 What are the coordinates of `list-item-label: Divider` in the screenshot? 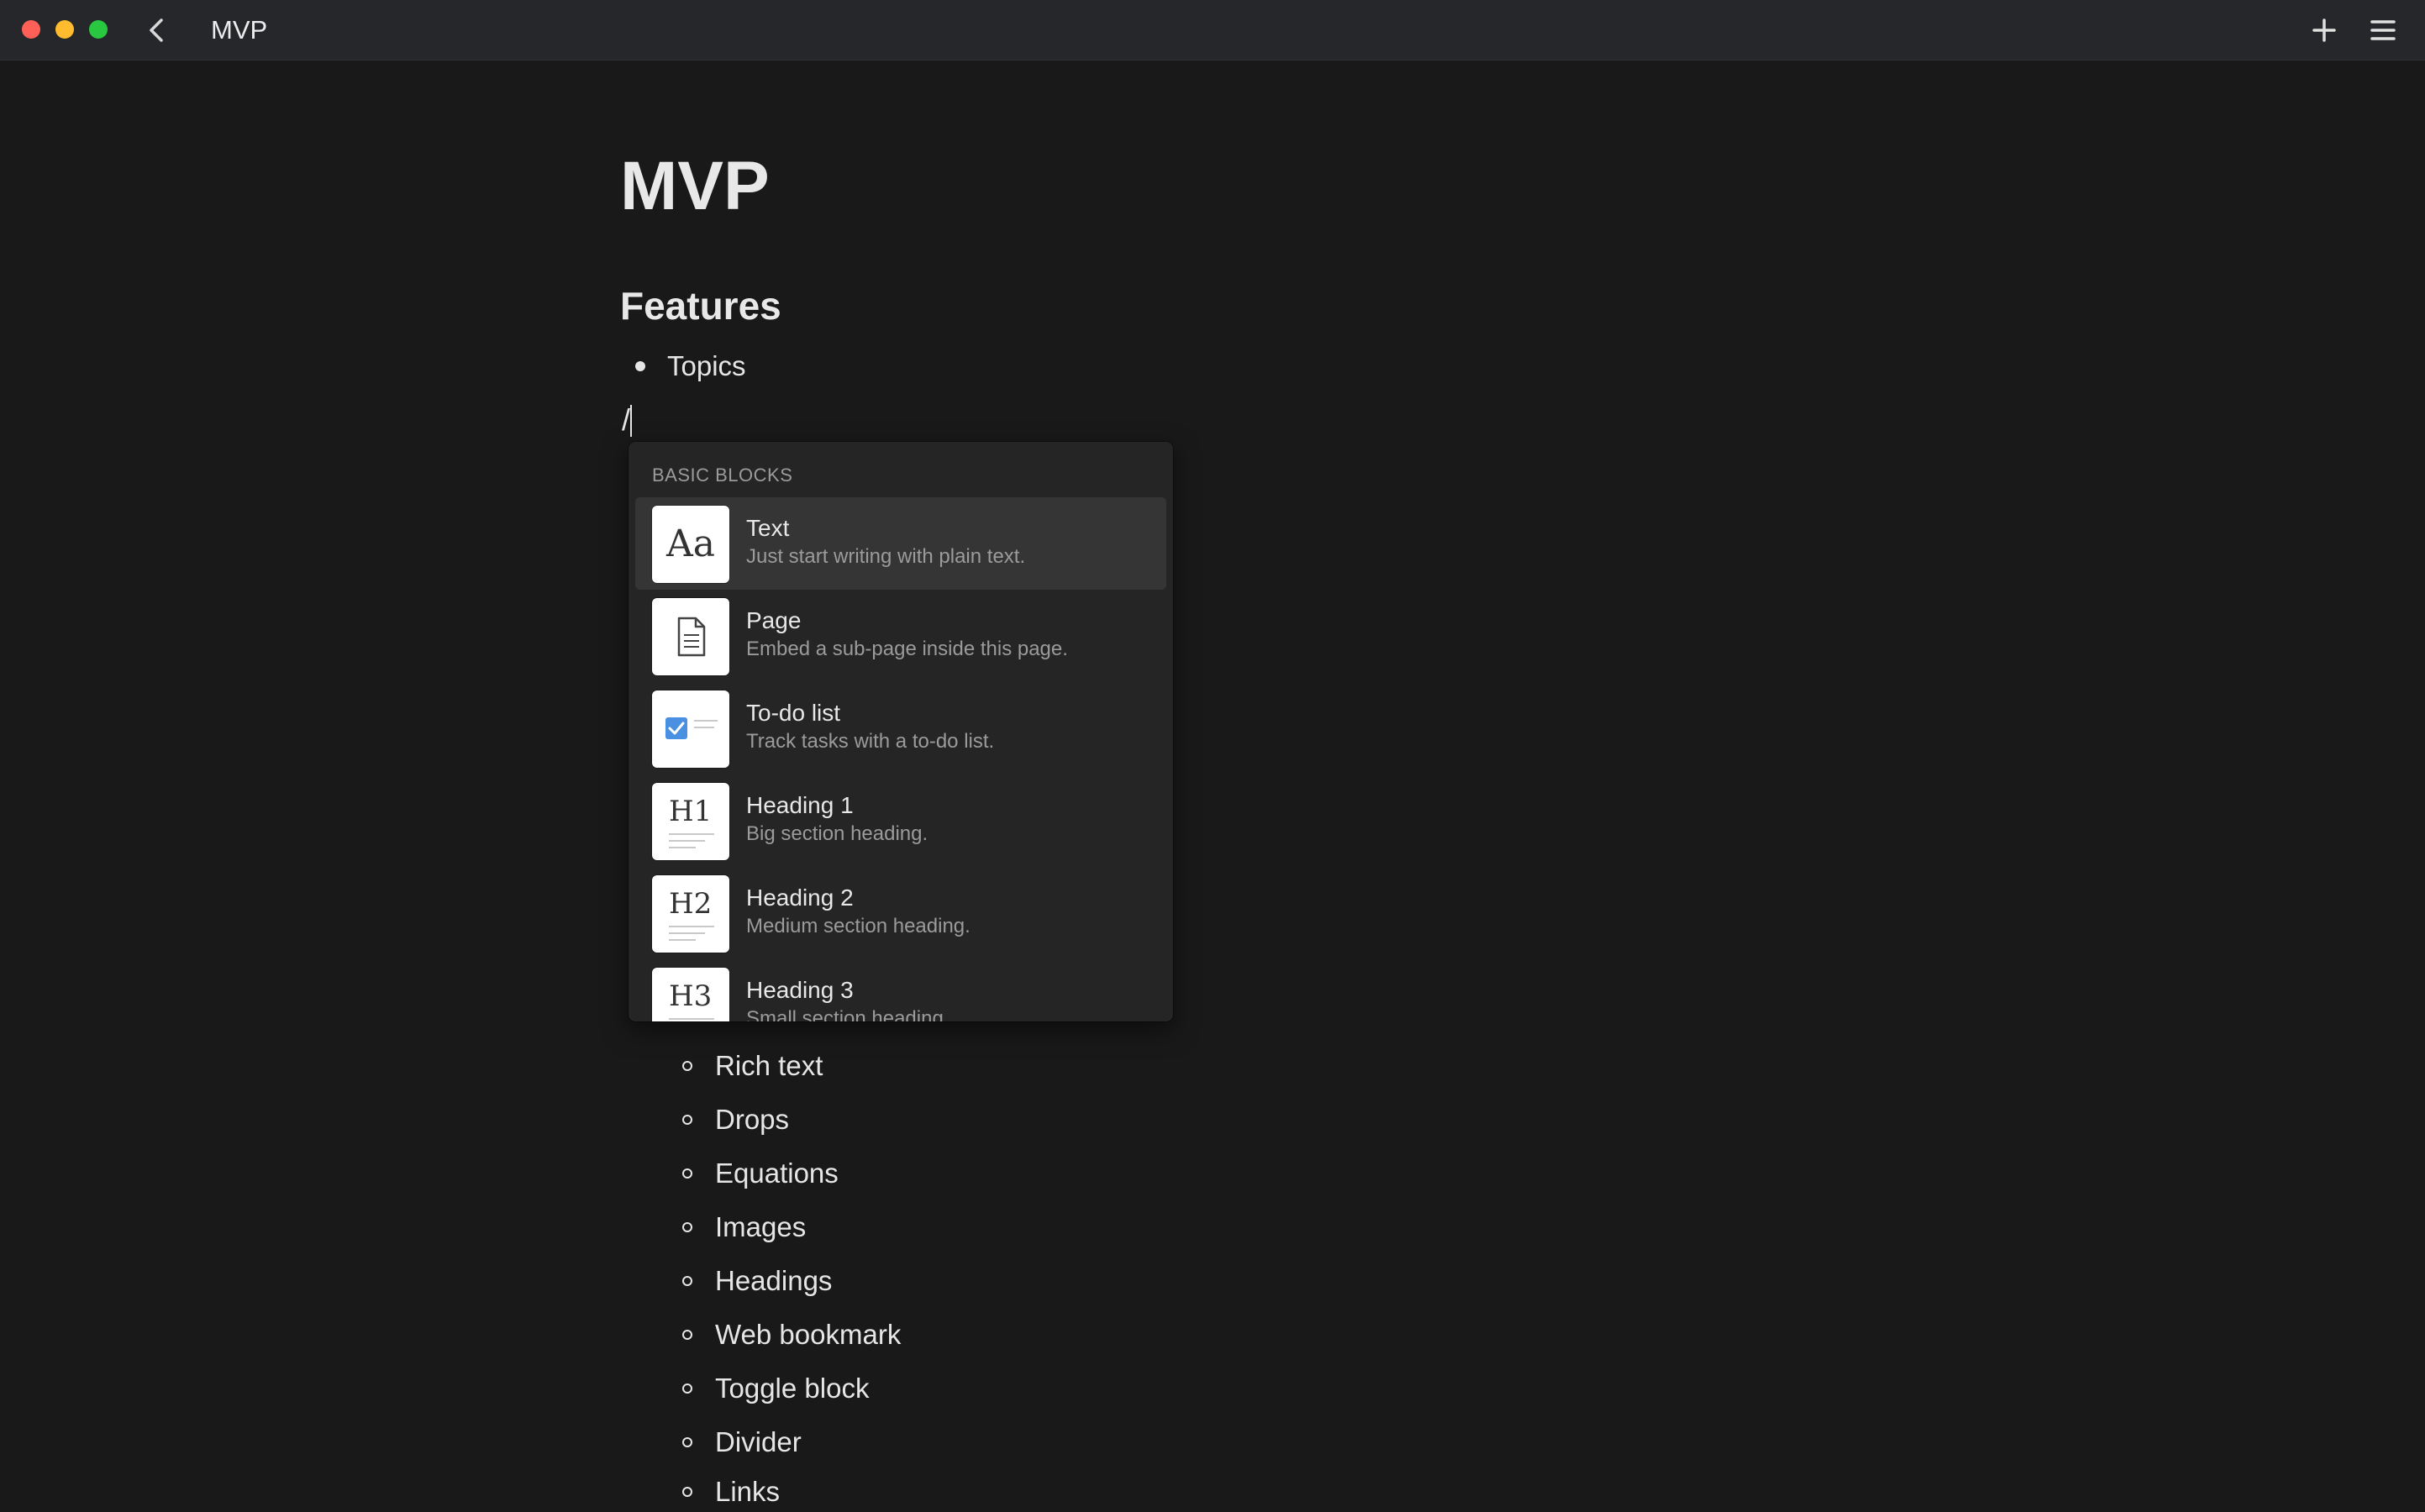 It's located at (759, 1441).